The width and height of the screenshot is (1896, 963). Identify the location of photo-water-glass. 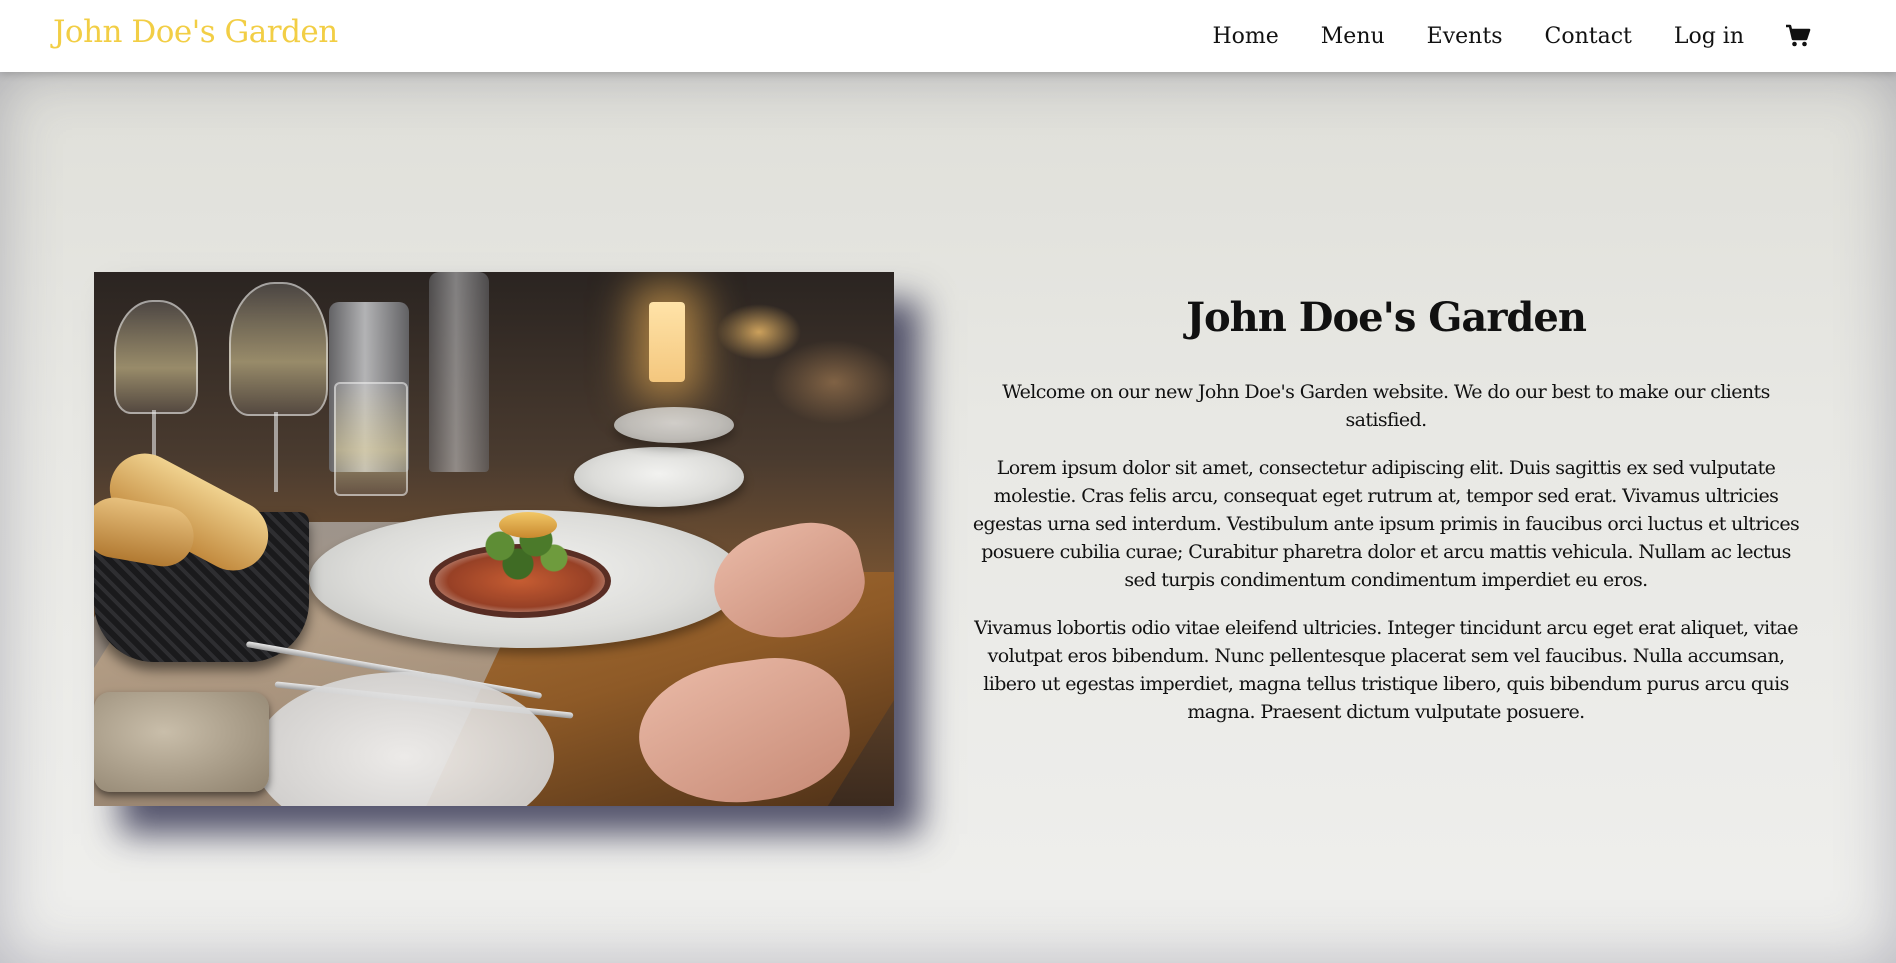
(371, 439).